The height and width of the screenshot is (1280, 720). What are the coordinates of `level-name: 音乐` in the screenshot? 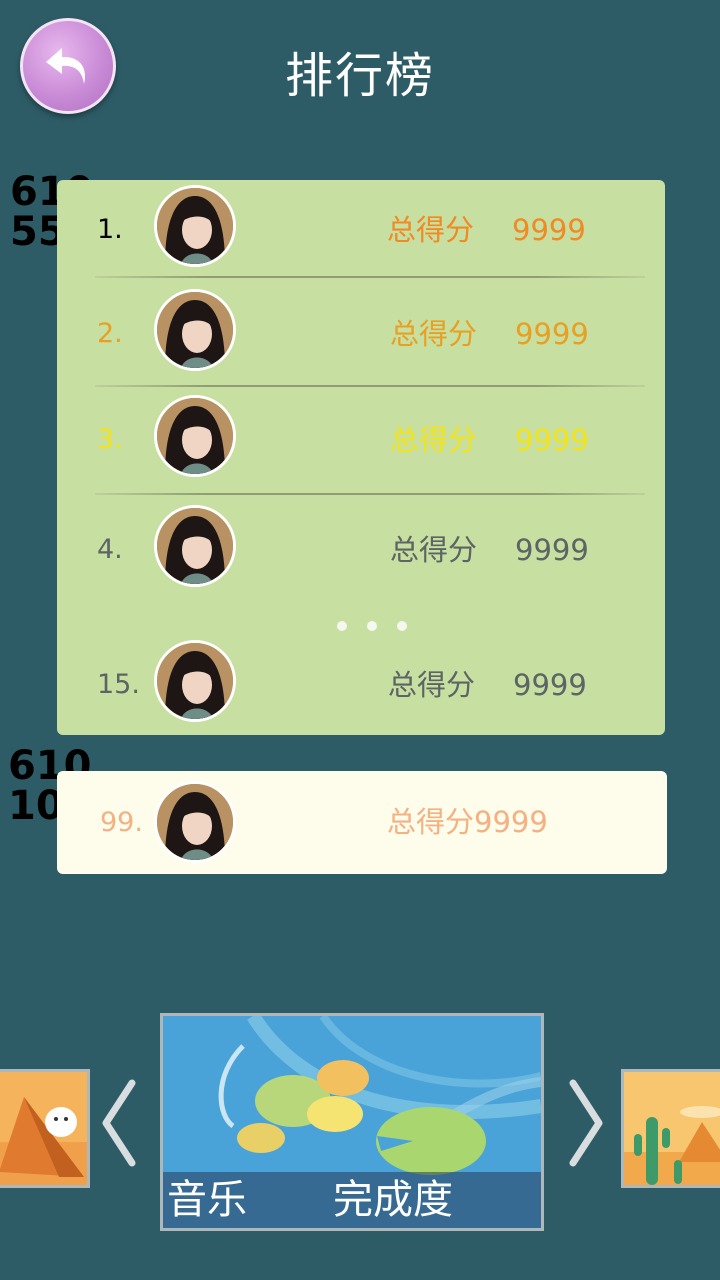 It's located at (207, 1200).